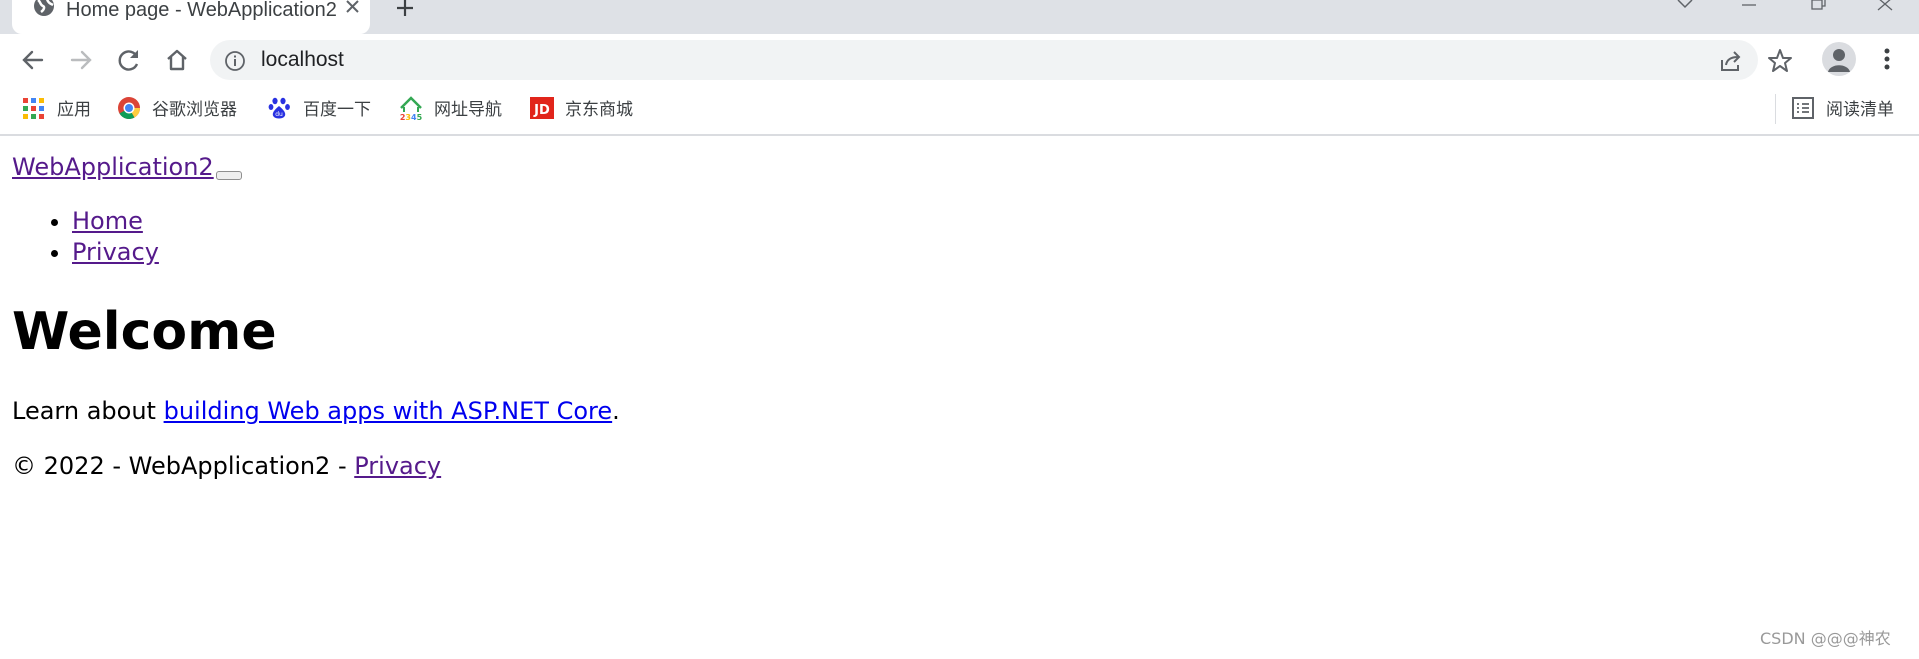  Describe the element at coordinates (1731, 61) in the screenshot. I see `share-icon` at that location.